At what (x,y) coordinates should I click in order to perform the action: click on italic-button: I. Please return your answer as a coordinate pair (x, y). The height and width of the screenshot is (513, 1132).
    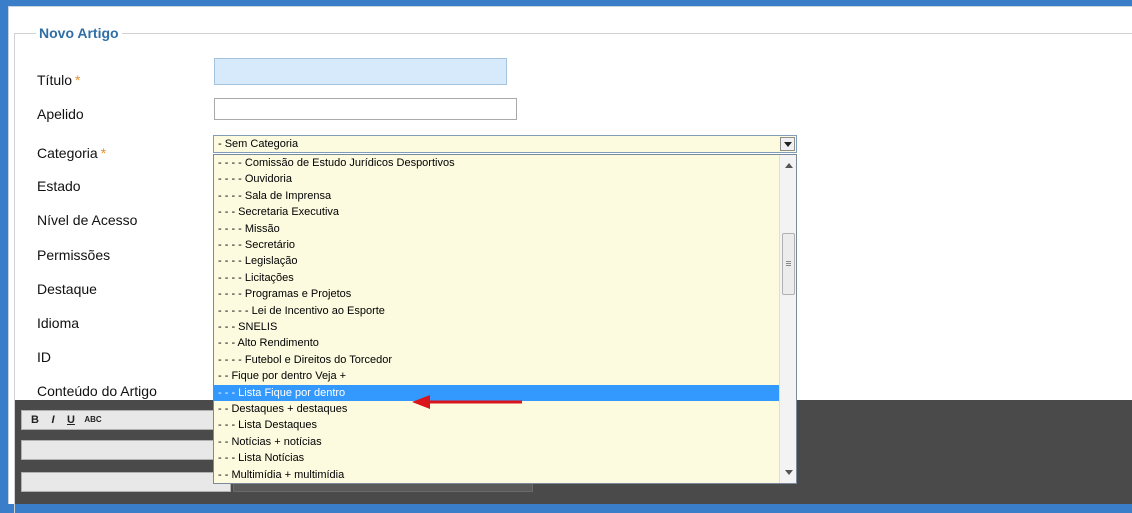
    Looking at the image, I should click on (53, 420).